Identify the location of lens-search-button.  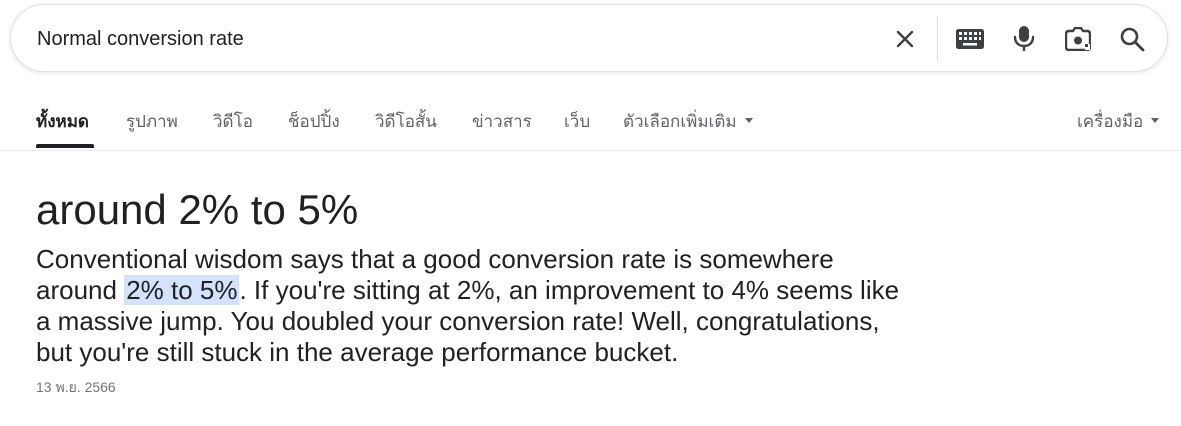
(1078, 39).